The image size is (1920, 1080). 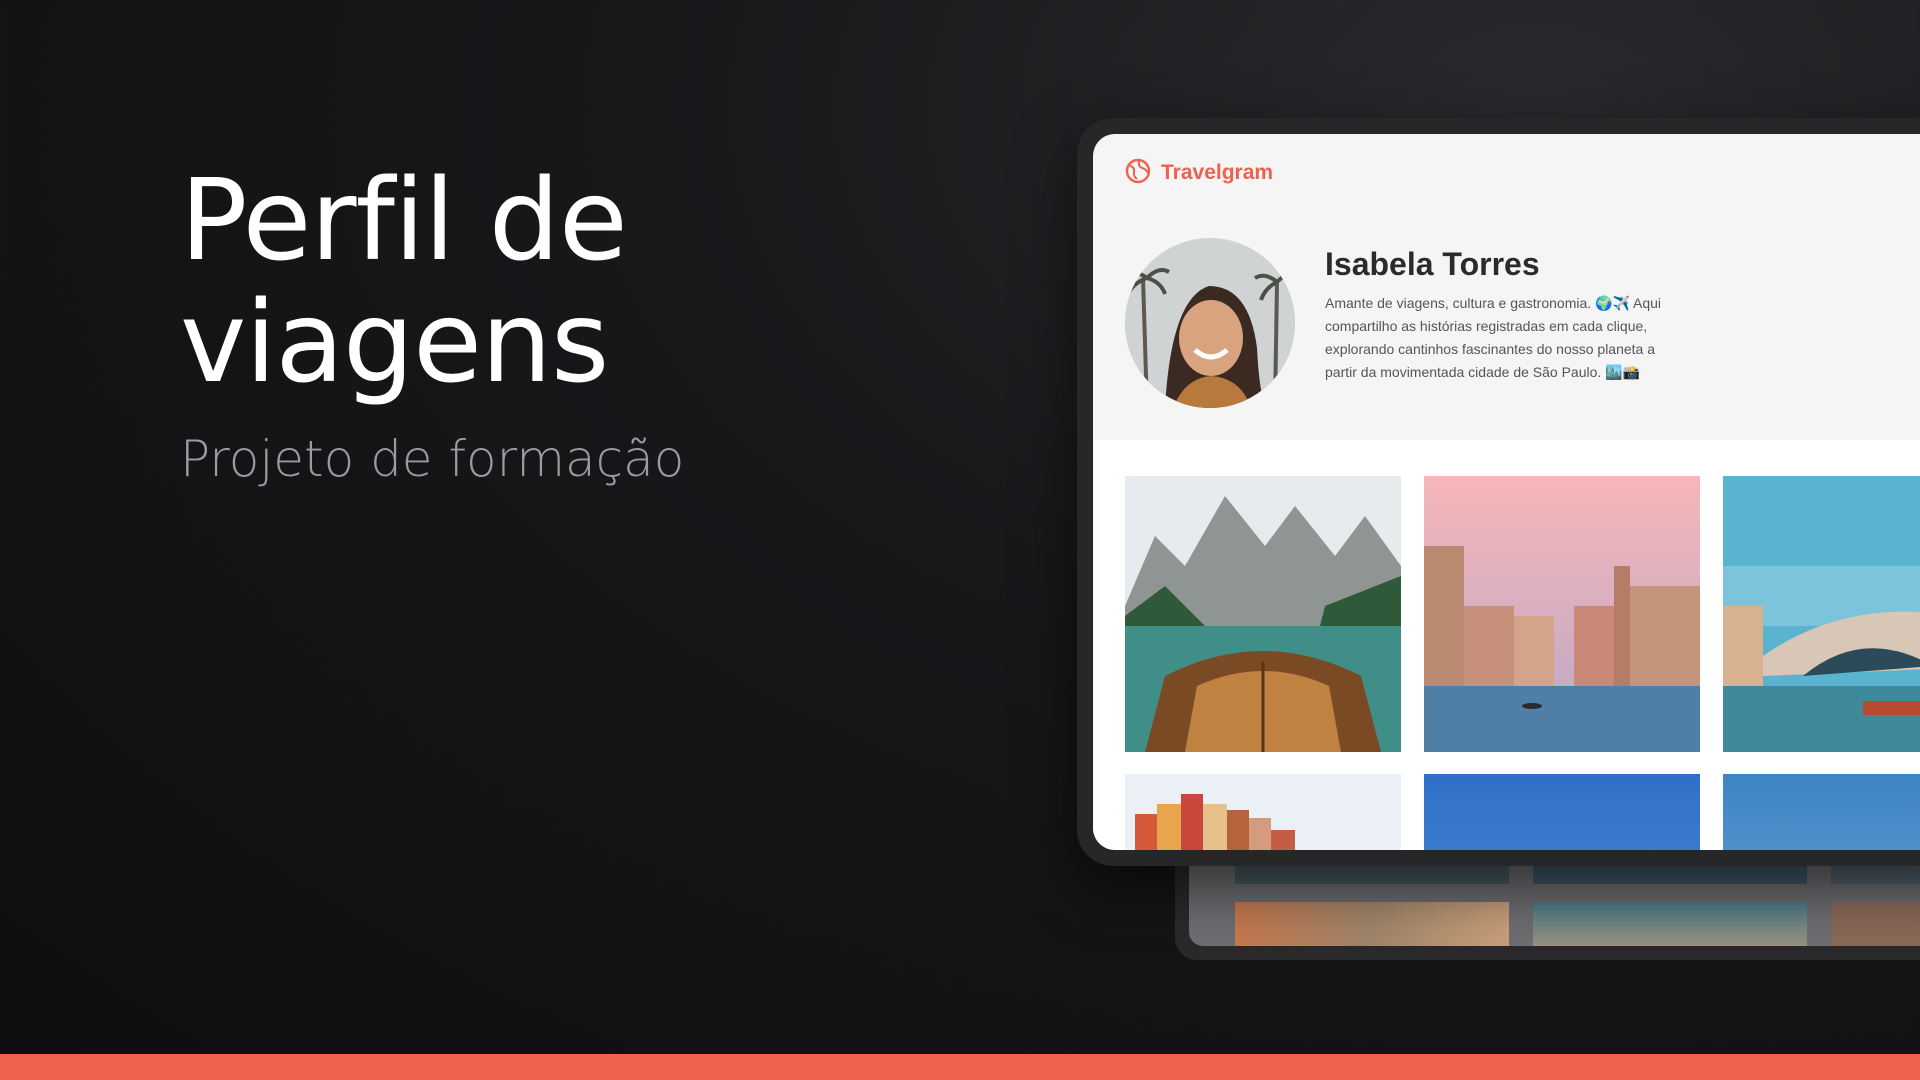 What do you see at coordinates (1263, 614) in the screenshot?
I see `photo-lake-boat` at bounding box center [1263, 614].